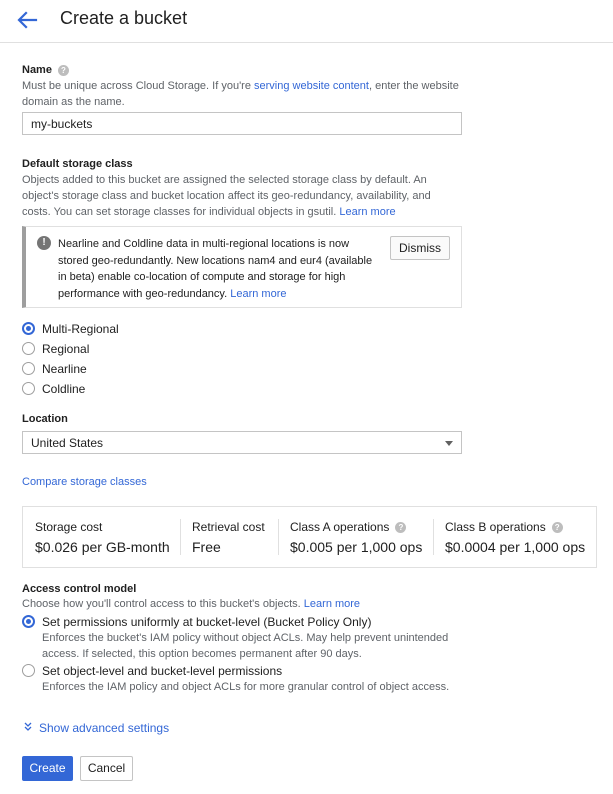 This screenshot has width=613, height=794. What do you see at coordinates (311, 86) in the screenshot?
I see `serving-website-content-link: serving website content` at bounding box center [311, 86].